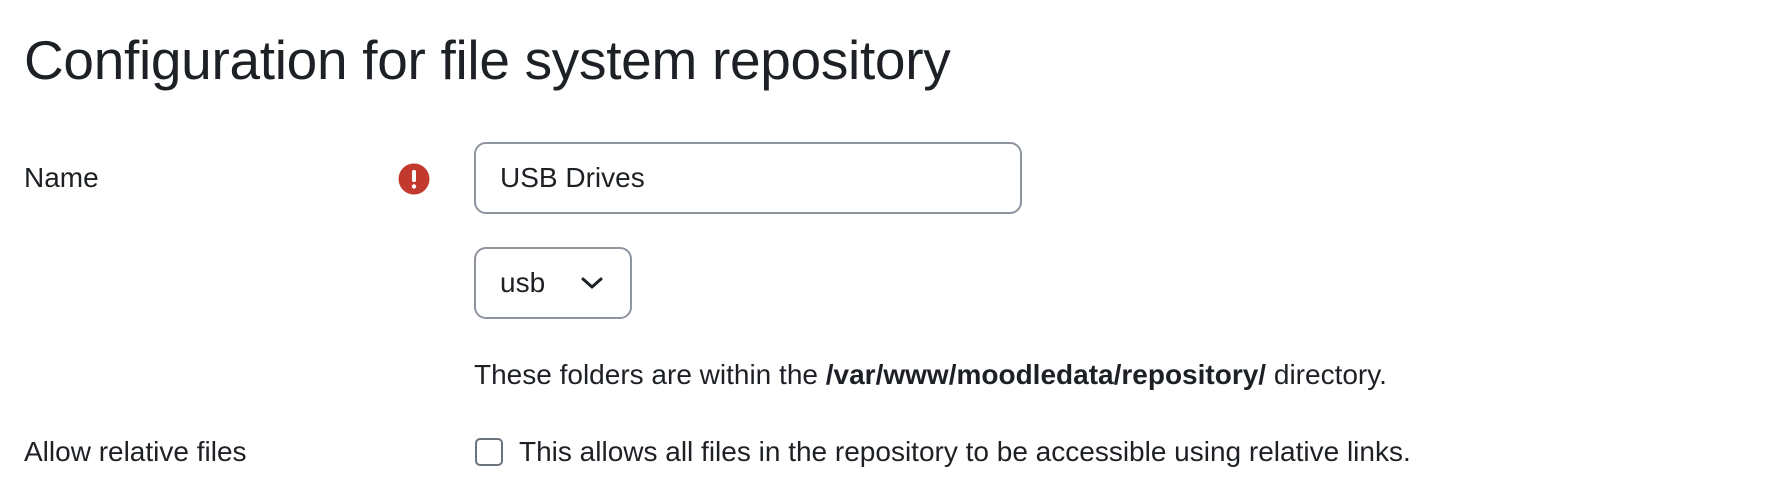 Image resolution: width=1780 pixels, height=500 pixels. Describe the element at coordinates (61, 177) in the screenshot. I see `name-label: Name` at that location.